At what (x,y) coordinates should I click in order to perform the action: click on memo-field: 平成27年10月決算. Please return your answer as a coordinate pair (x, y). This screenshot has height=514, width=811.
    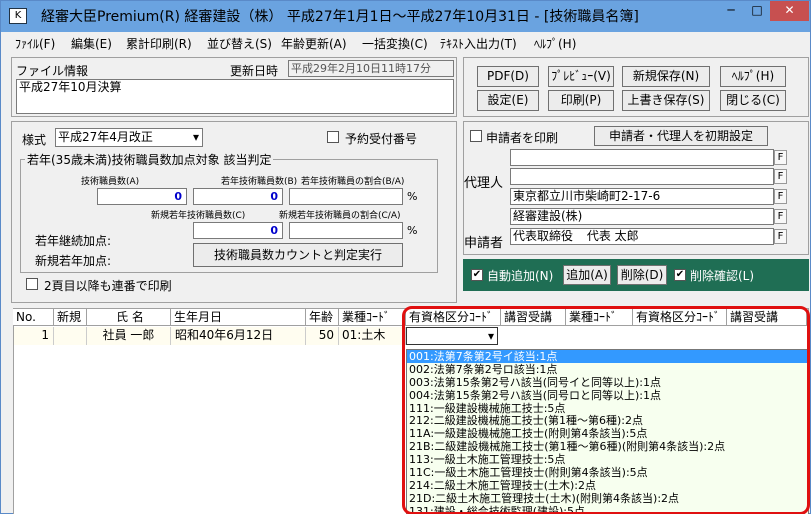
    Looking at the image, I should click on (235, 96).